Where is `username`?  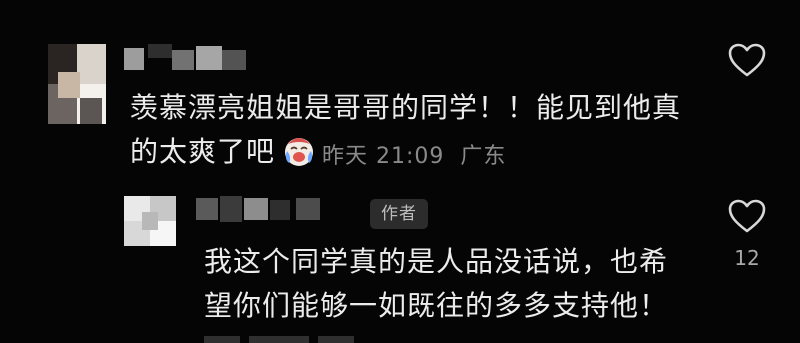
username is located at coordinates (186, 59).